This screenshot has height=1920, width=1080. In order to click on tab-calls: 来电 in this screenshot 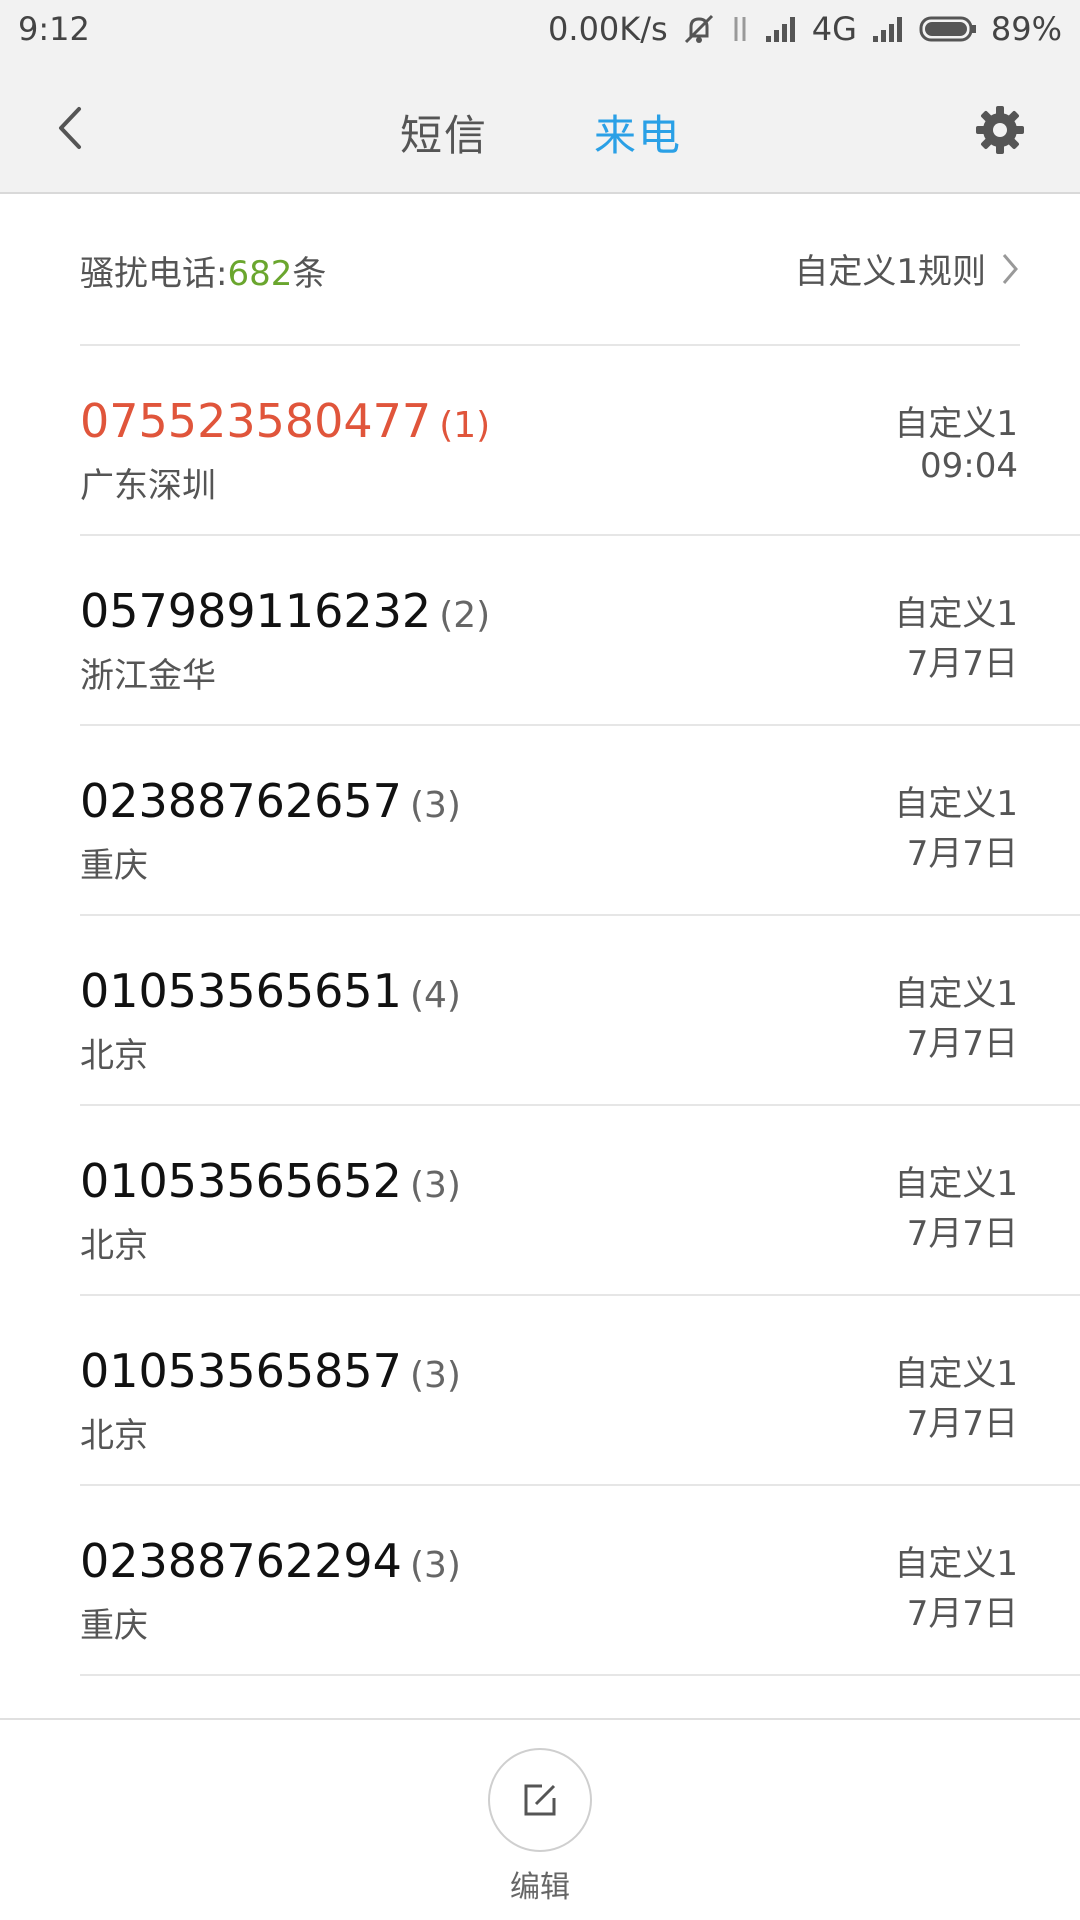, I will do `click(638, 132)`.